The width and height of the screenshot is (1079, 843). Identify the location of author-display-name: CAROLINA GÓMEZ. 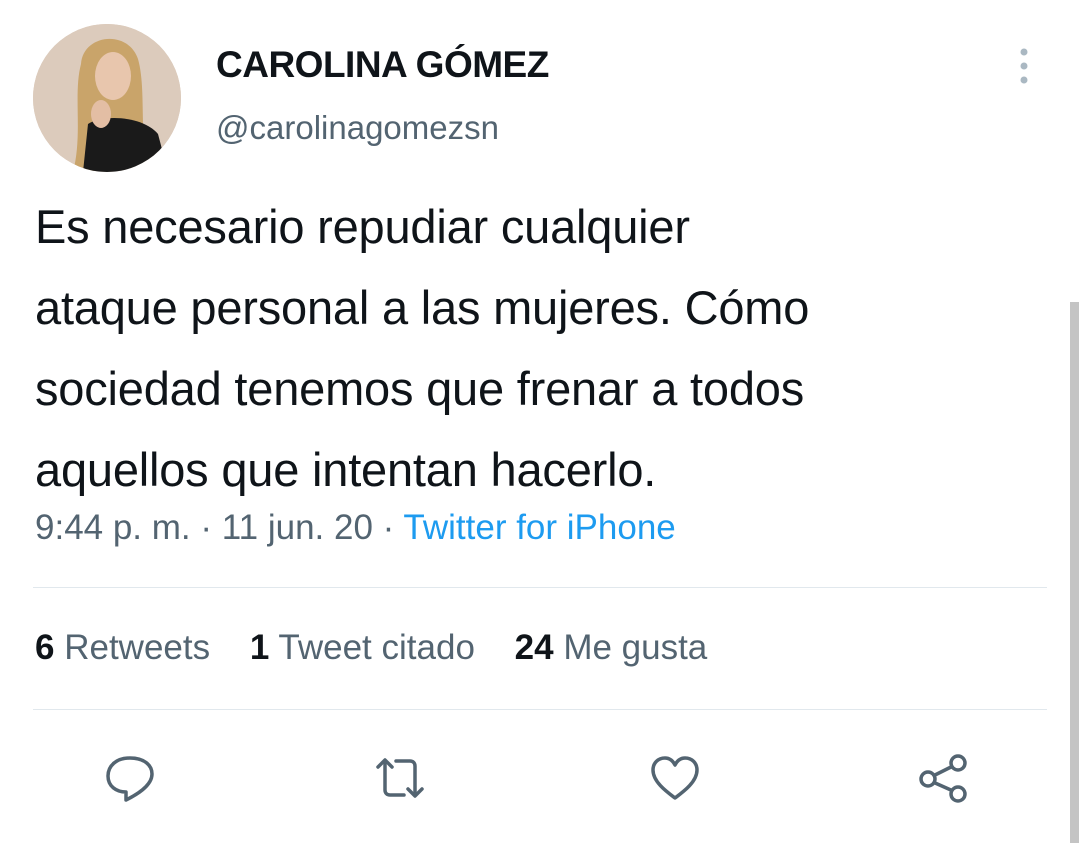
(382, 65).